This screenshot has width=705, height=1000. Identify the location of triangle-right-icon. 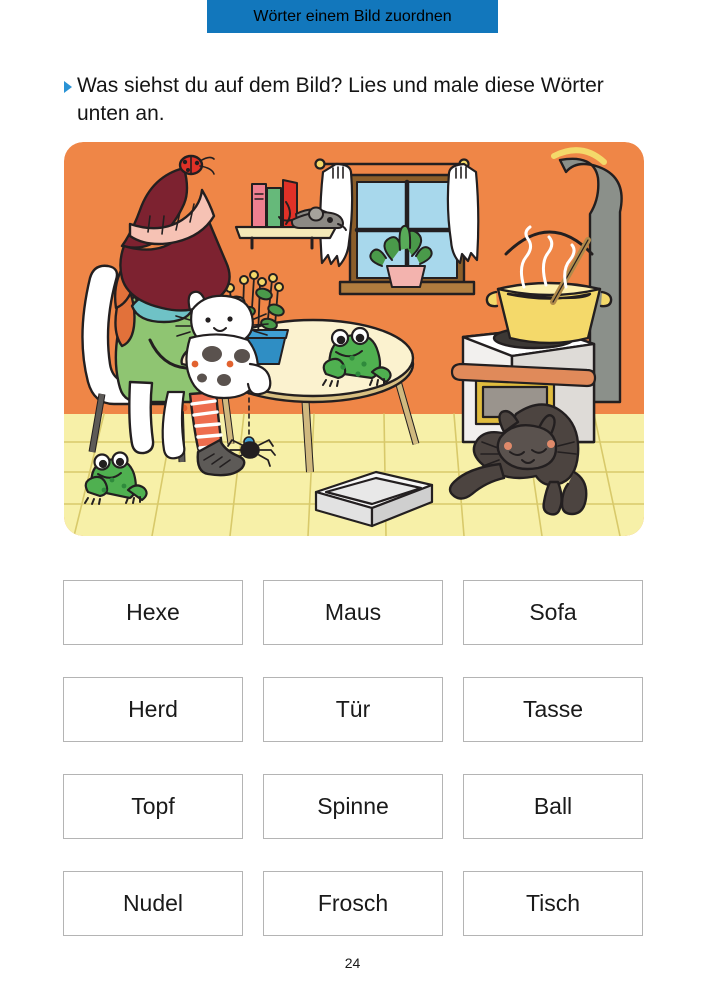
(68, 87).